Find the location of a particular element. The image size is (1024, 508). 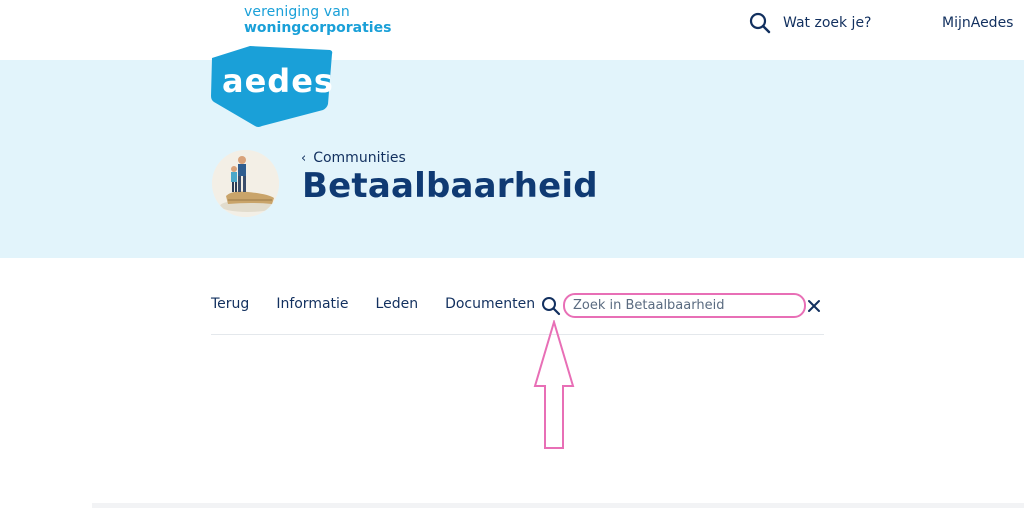

global-search-button: Wat zoek je? is located at coordinates (810, 23).